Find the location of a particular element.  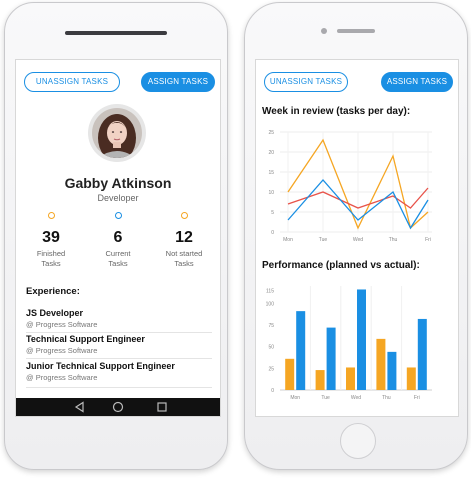

stat-label: Finished Tasks is located at coordinates (51, 258).